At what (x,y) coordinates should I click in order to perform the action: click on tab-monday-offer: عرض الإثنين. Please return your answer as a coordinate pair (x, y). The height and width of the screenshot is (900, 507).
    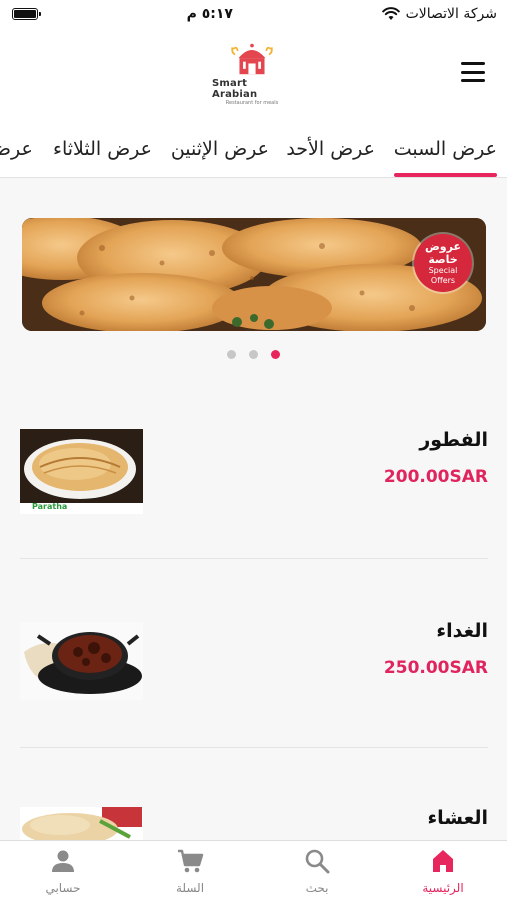
    Looking at the image, I should click on (220, 149).